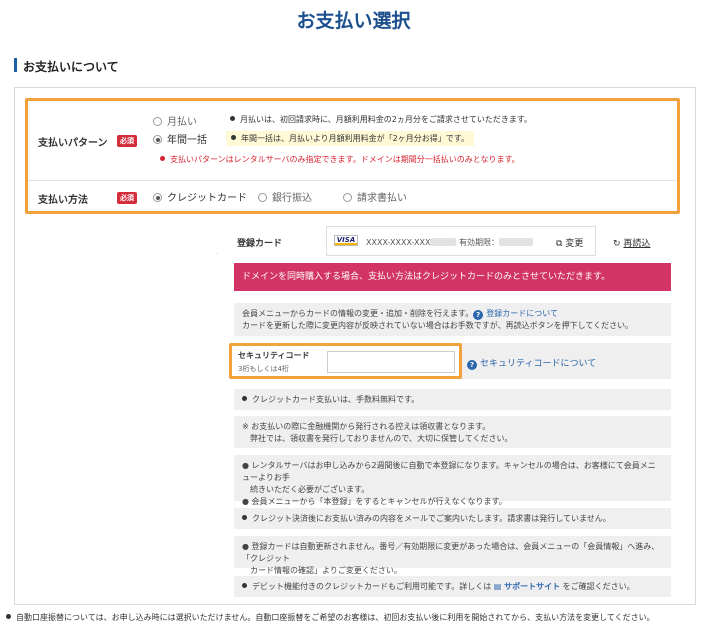 This screenshot has width=707, height=639. What do you see at coordinates (15, 65) in the screenshot?
I see `section-bar` at bounding box center [15, 65].